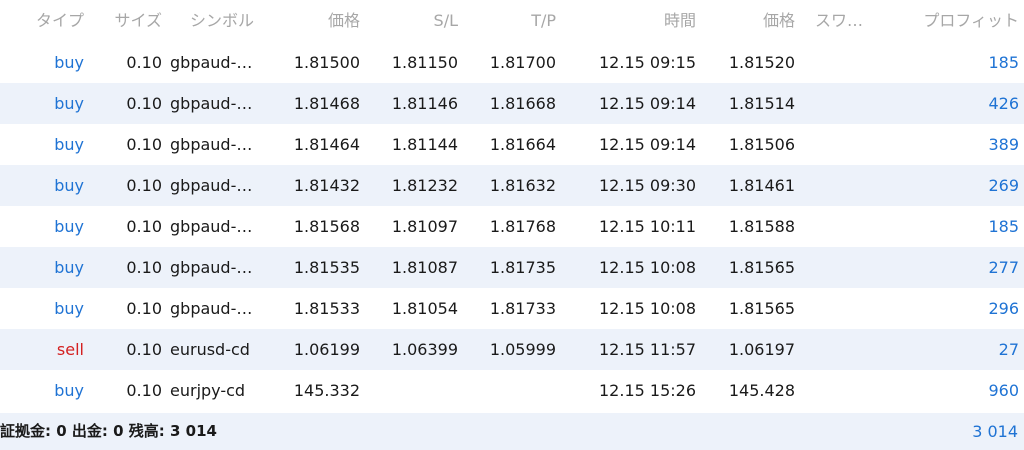 Image resolution: width=1024 pixels, height=450 pixels. I want to click on cell-profit: 960, so click(1003, 390).